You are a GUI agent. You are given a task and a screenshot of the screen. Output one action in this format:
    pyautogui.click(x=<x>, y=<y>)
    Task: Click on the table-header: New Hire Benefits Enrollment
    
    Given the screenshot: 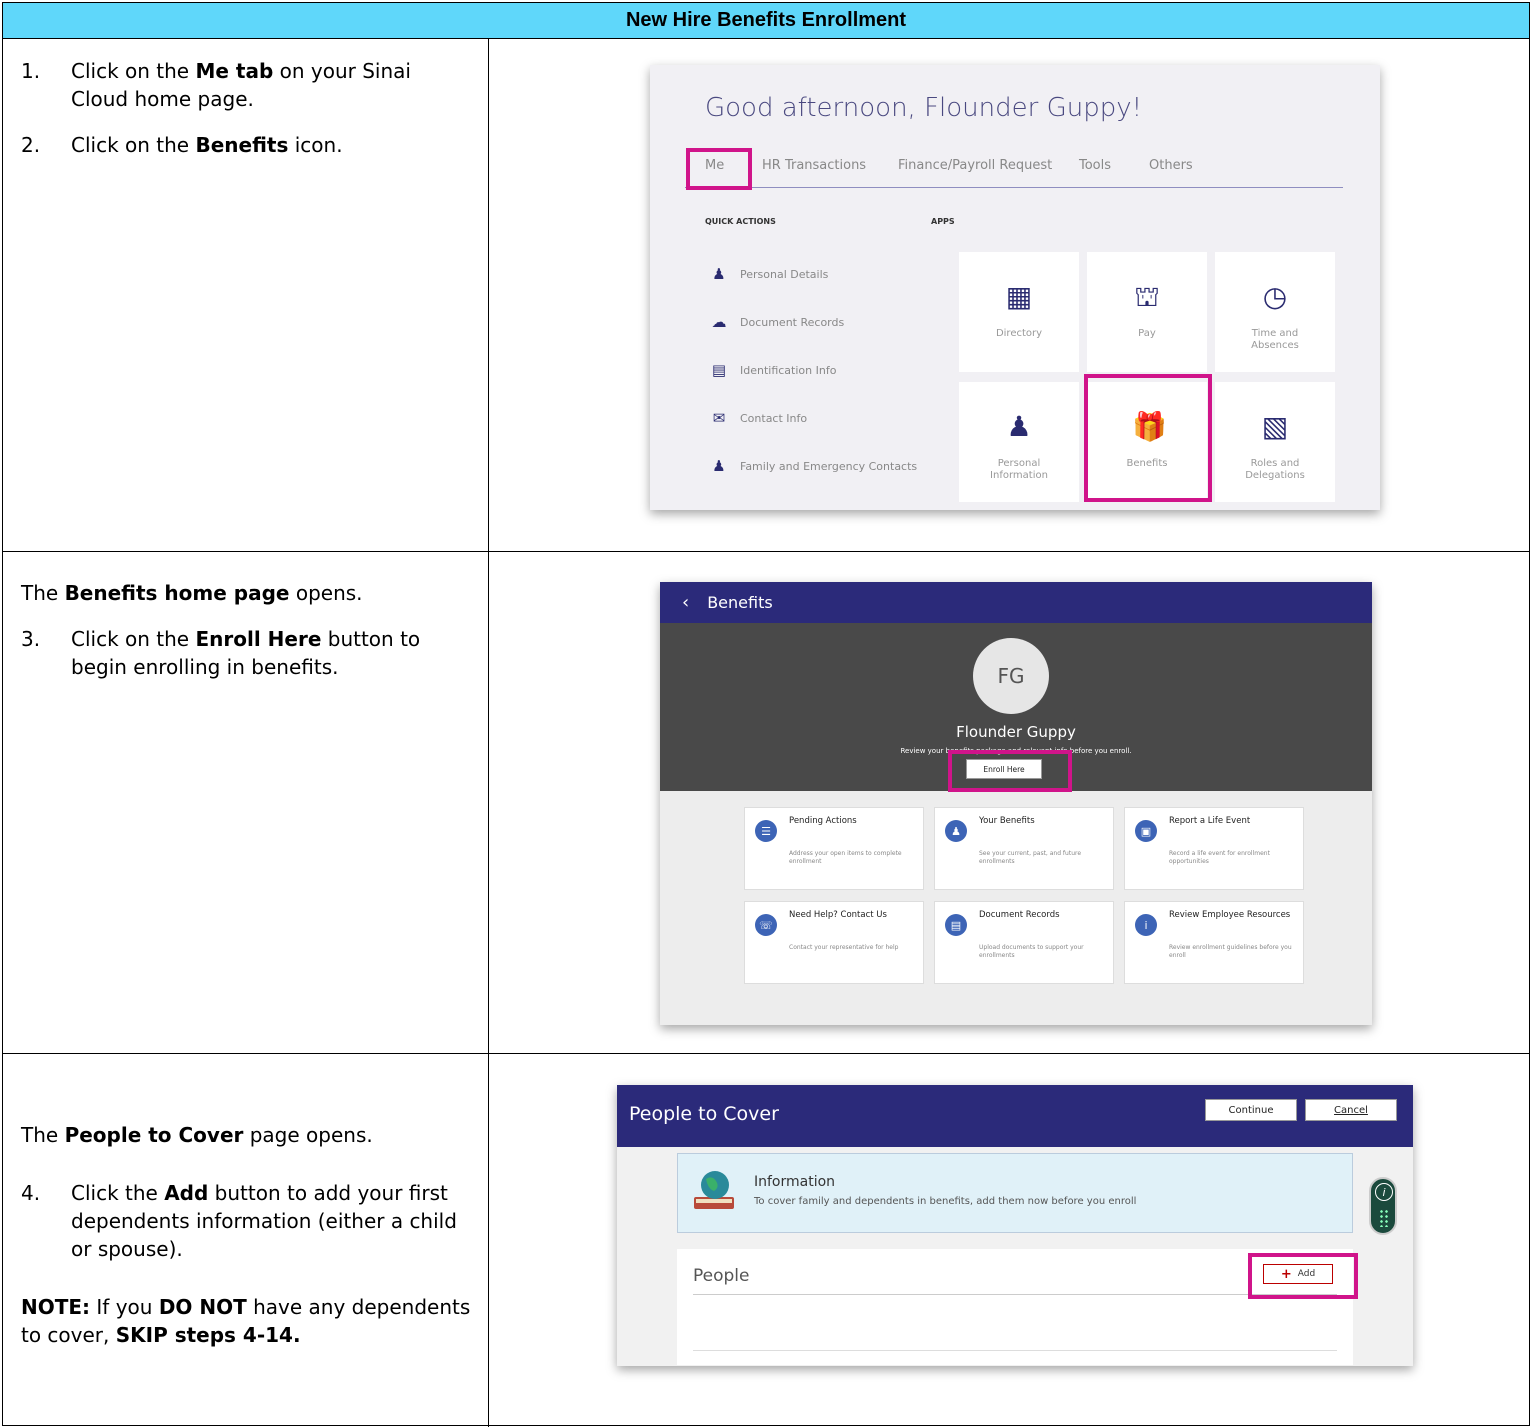 What is the action you would take?
    pyautogui.click(x=766, y=21)
    